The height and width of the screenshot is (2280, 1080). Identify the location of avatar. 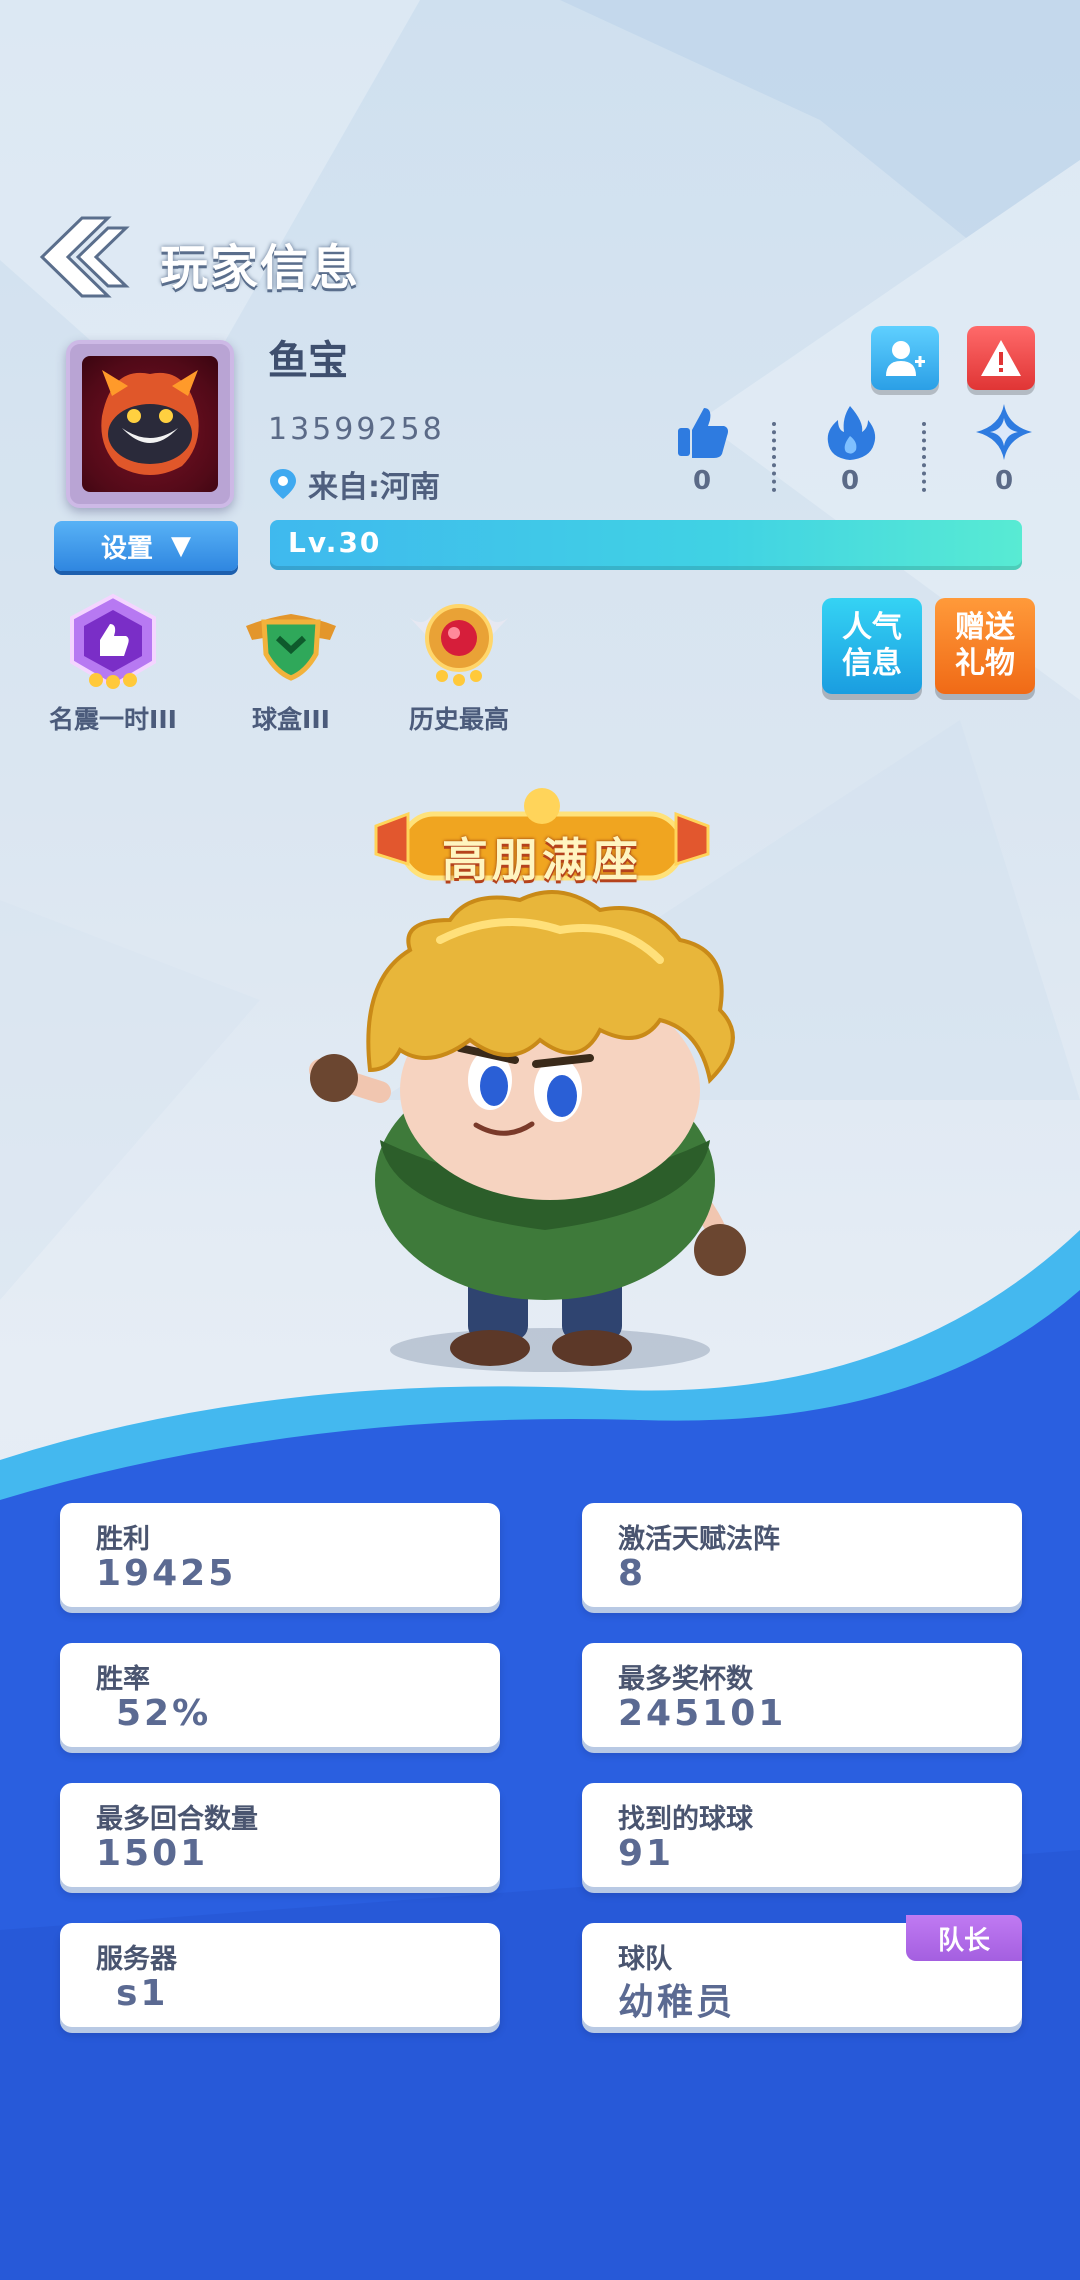
(150, 424).